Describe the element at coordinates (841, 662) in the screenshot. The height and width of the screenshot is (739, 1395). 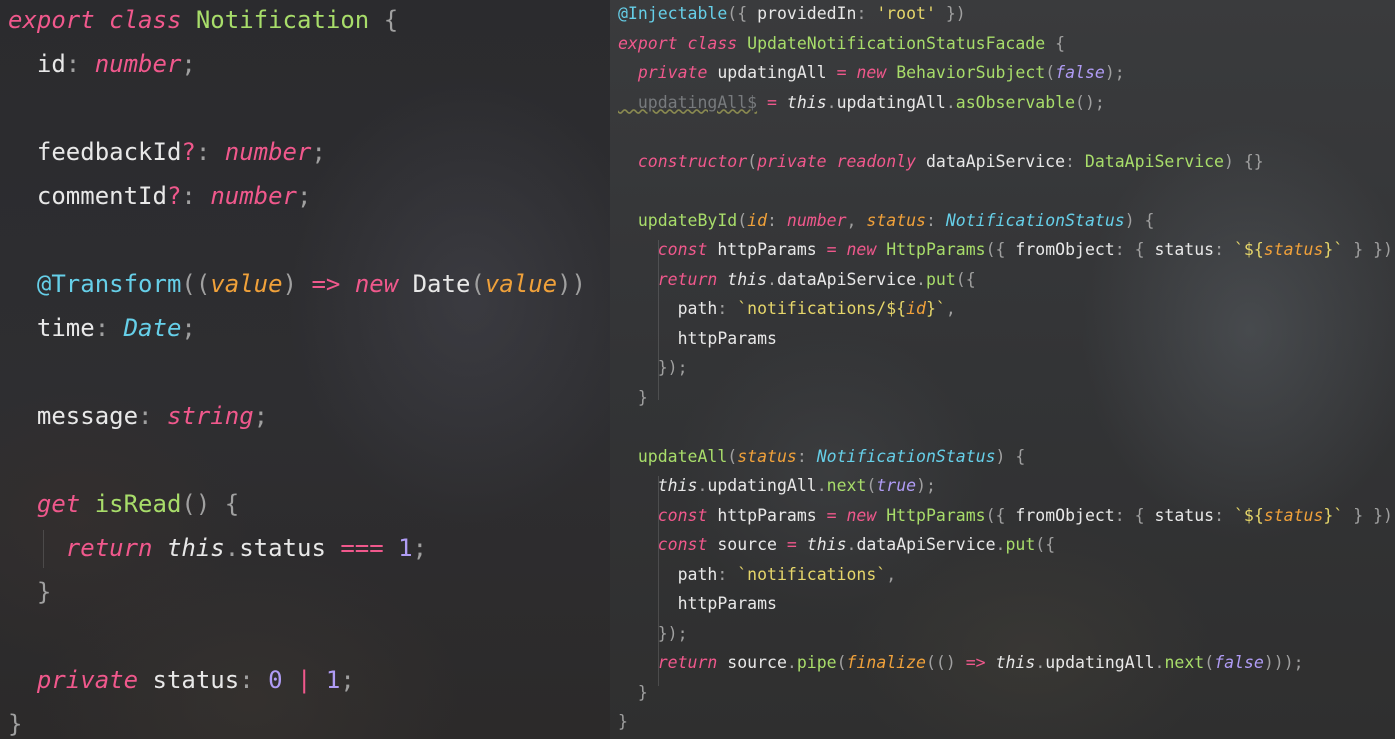
I see `code-token: (` at that location.